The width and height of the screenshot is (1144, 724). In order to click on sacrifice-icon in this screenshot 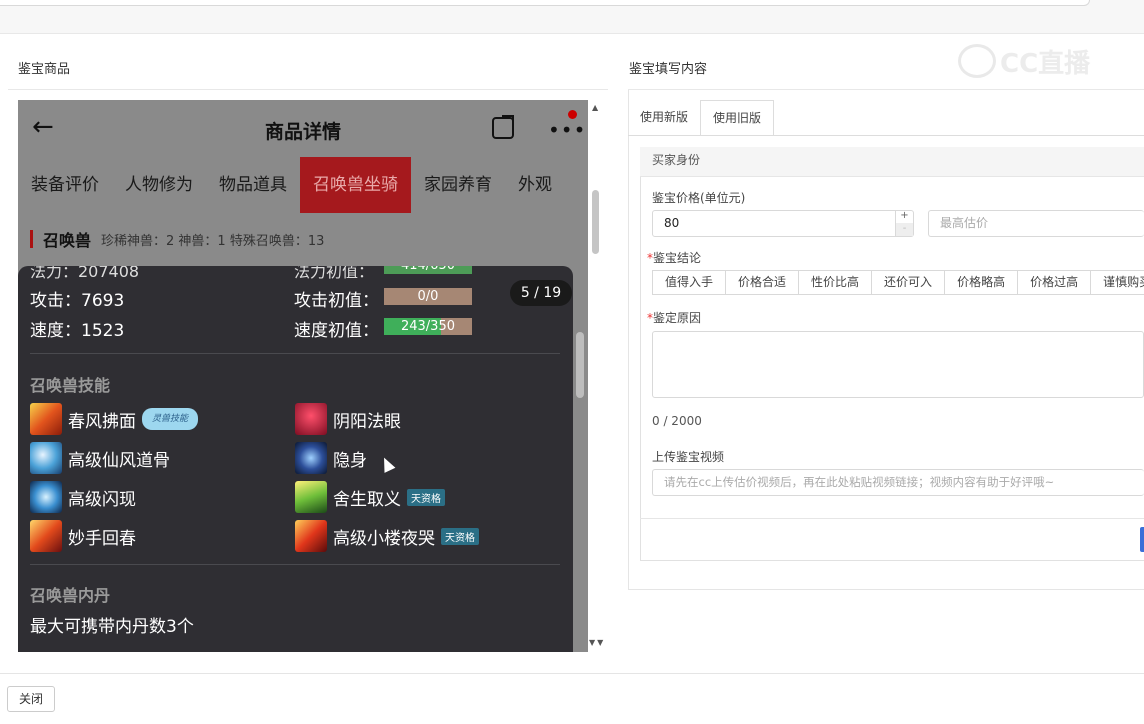, I will do `click(311, 497)`.